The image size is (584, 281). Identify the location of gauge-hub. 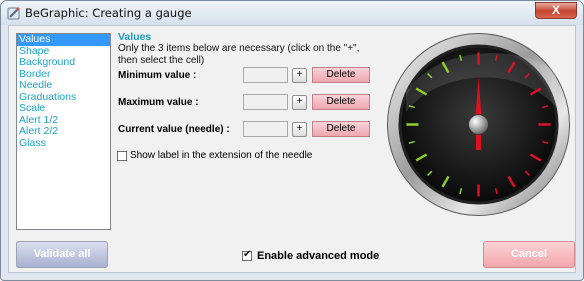
(478, 124).